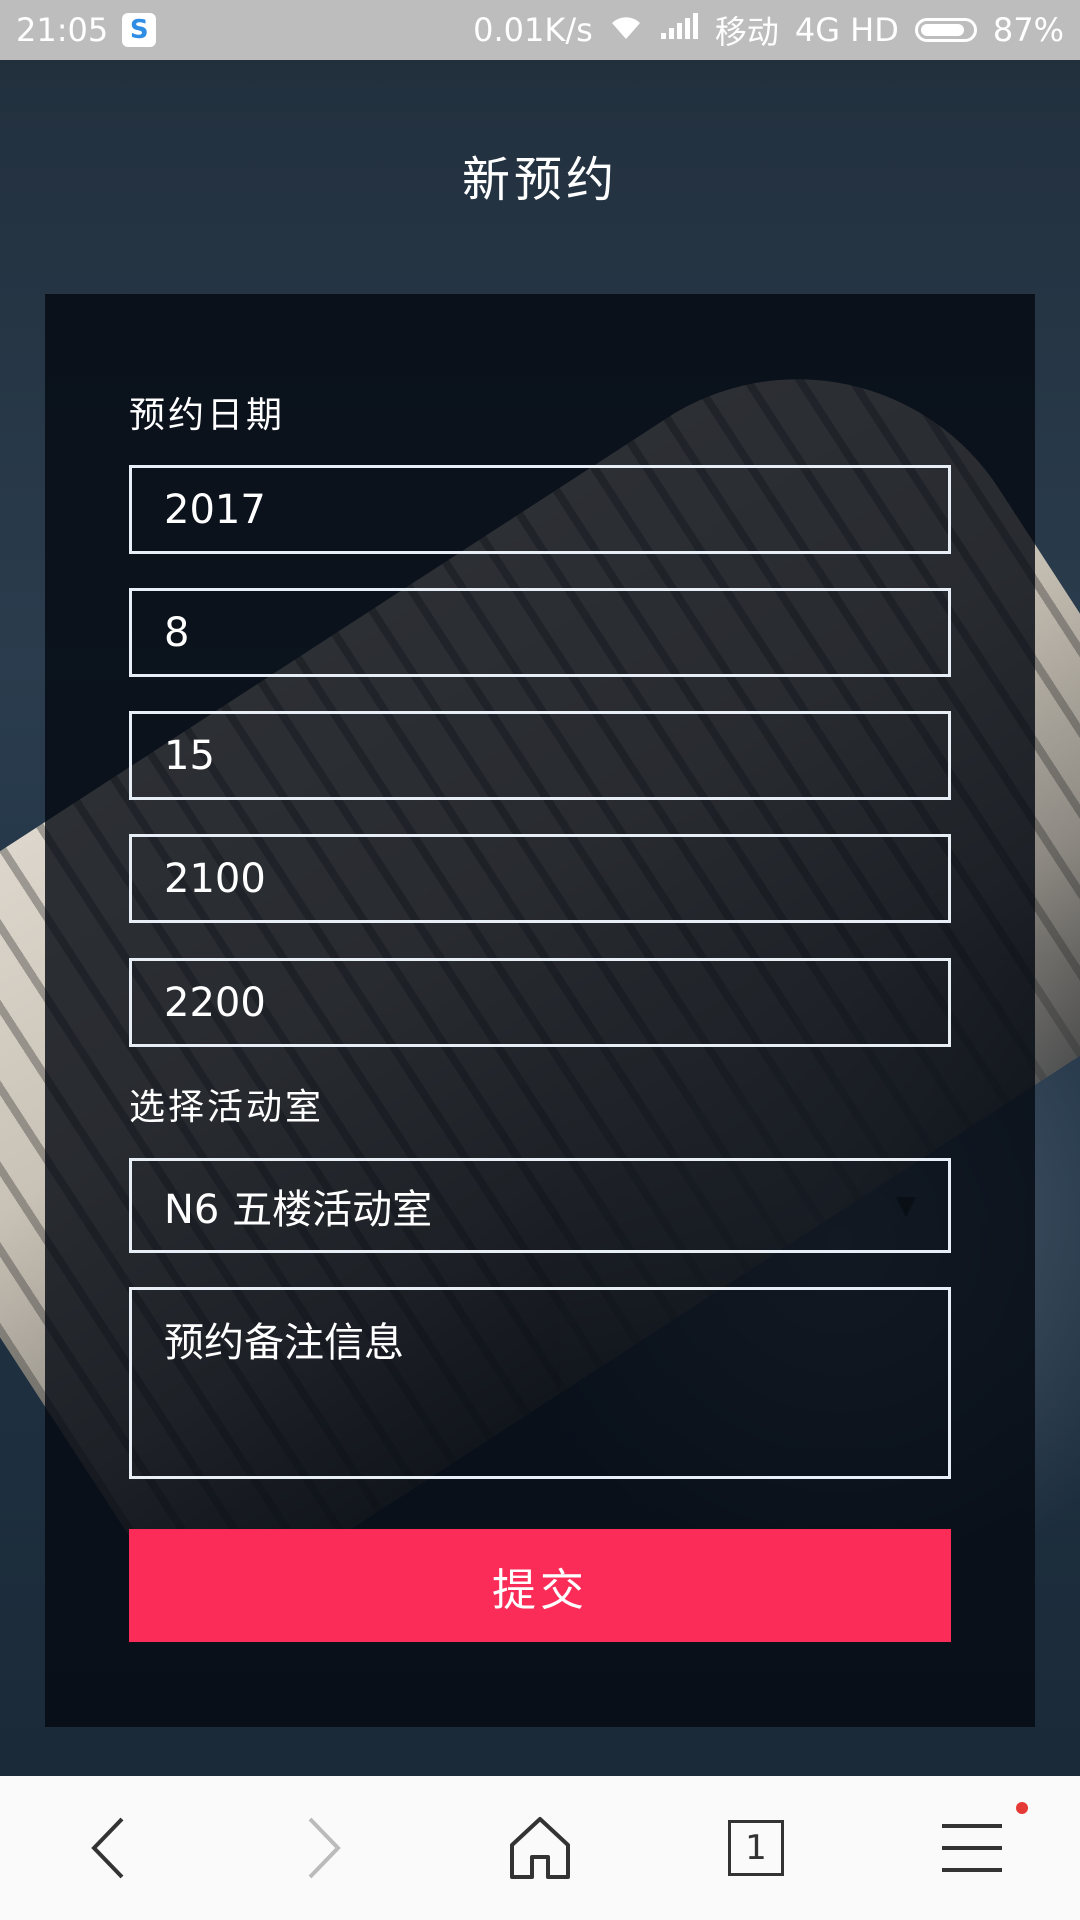 The height and width of the screenshot is (1920, 1080). Describe the element at coordinates (540, 1002) in the screenshot. I see `end-time-input: 2200` at that location.